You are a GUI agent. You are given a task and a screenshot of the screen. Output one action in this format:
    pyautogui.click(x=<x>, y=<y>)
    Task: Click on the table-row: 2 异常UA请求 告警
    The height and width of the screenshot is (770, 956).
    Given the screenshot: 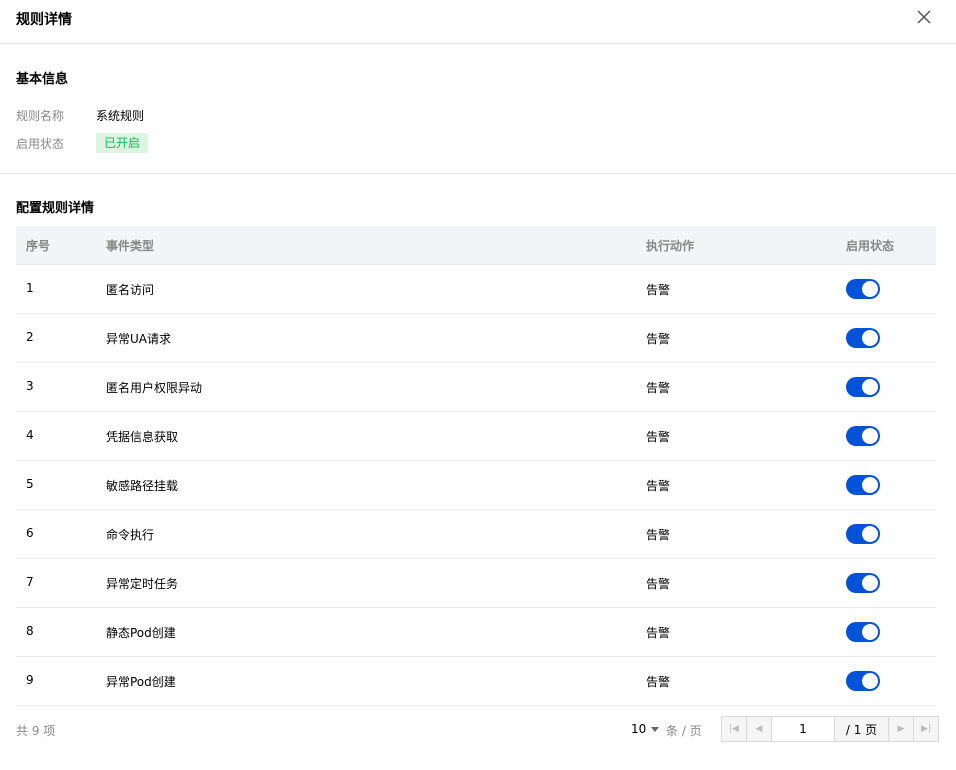 What is the action you would take?
    pyautogui.click(x=476, y=338)
    